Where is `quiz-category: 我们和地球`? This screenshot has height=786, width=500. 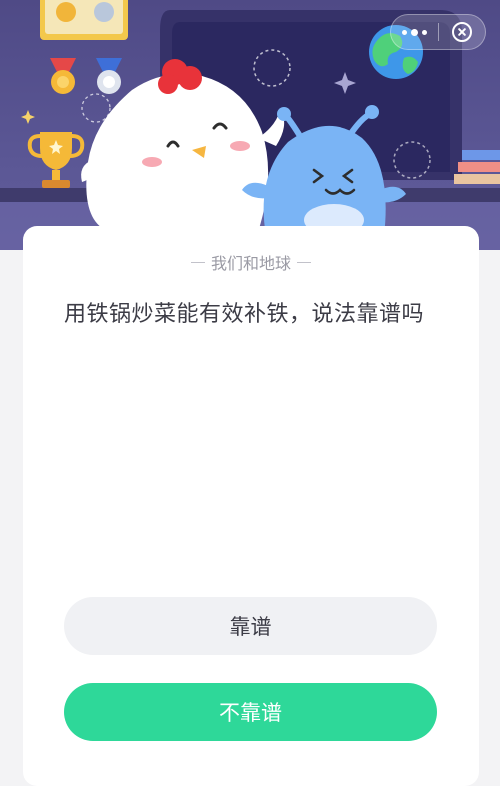
quiz-category: 我们和地球 is located at coordinates (251, 262).